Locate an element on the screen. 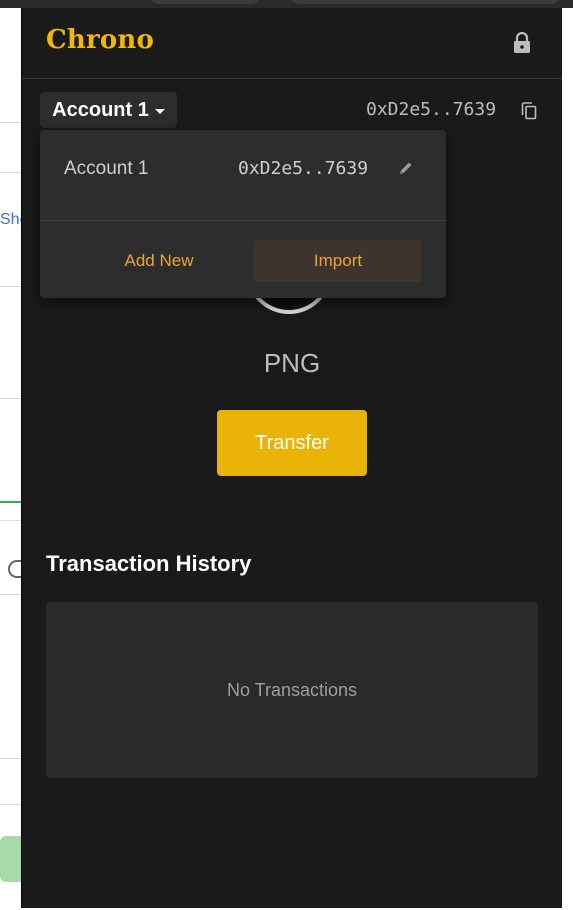 This screenshot has height=910, width=573. account-selector-button: Account 1 is located at coordinates (108, 110).